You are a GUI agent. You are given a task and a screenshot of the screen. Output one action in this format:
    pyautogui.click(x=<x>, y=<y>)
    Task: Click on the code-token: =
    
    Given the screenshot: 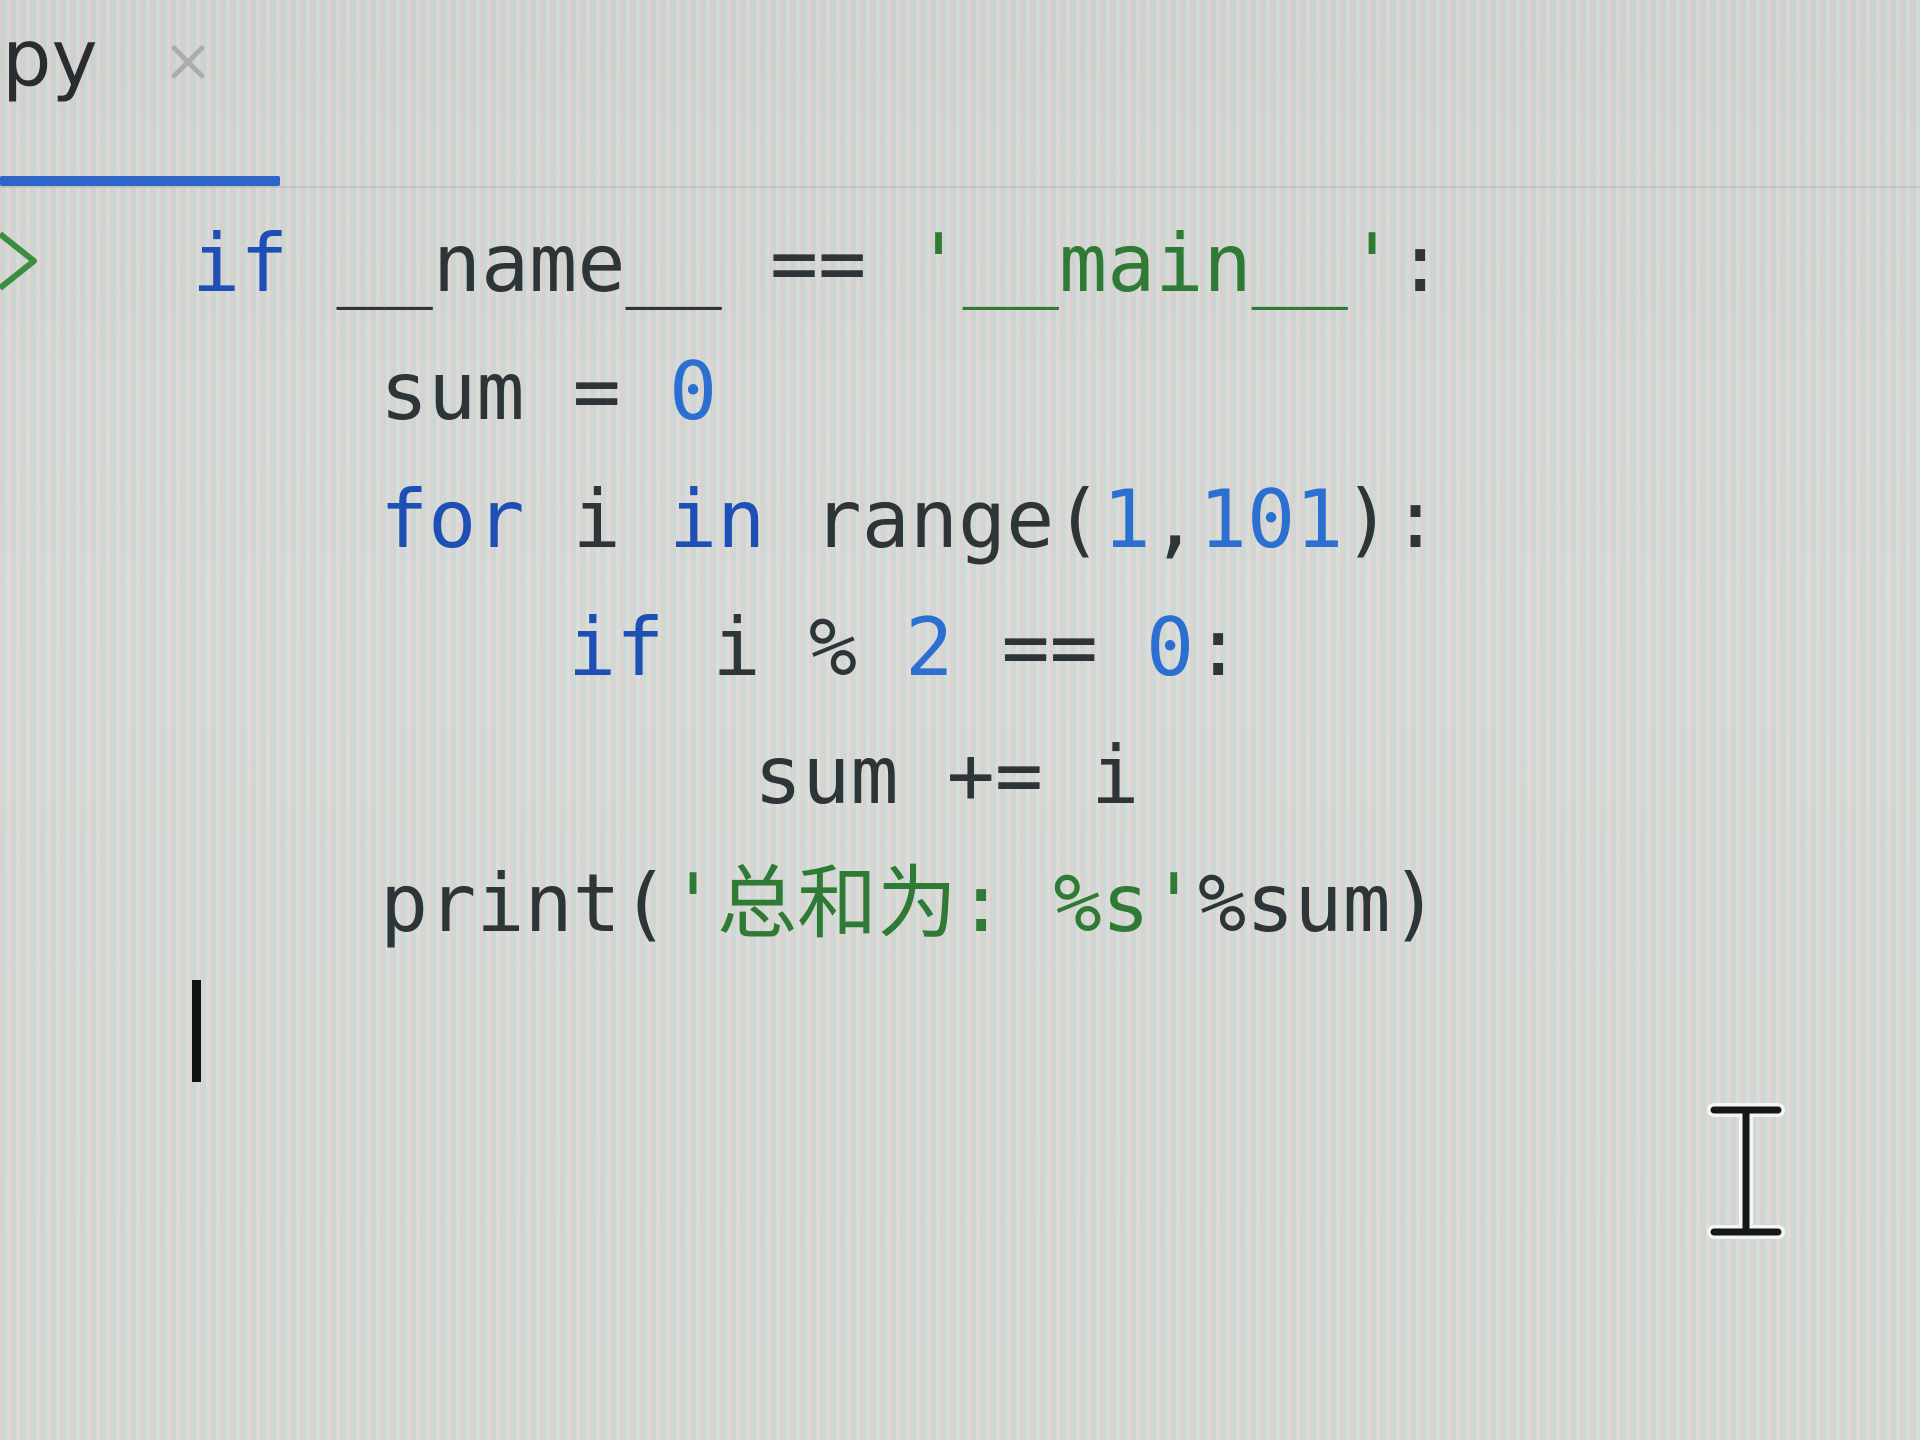 What is the action you would take?
    pyautogui.click(x=596, y=391)
    